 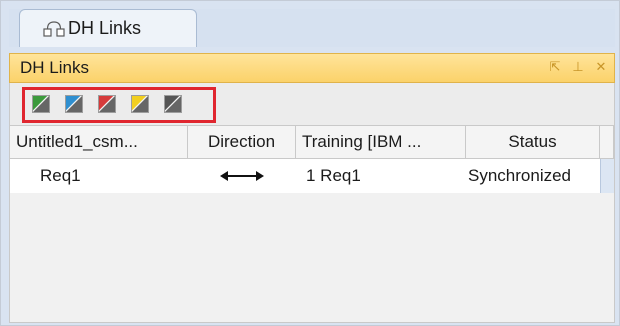 I want to click on source-cell: Req1, so click(x=60, y=175).